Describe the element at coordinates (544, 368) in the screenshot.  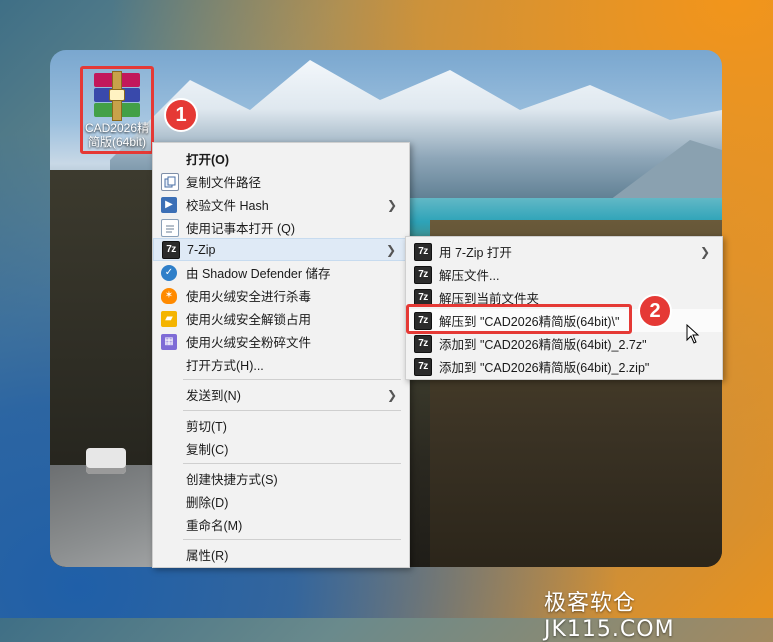
I see `menu-item-label: 添加到 "CAD2026精简版(64bit)_2.zip"` at that location.